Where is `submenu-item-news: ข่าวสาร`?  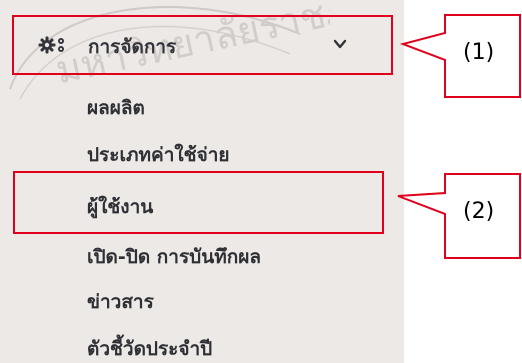
submenu-item-news: ข่าวสาร is located at coordinates (120, 302).